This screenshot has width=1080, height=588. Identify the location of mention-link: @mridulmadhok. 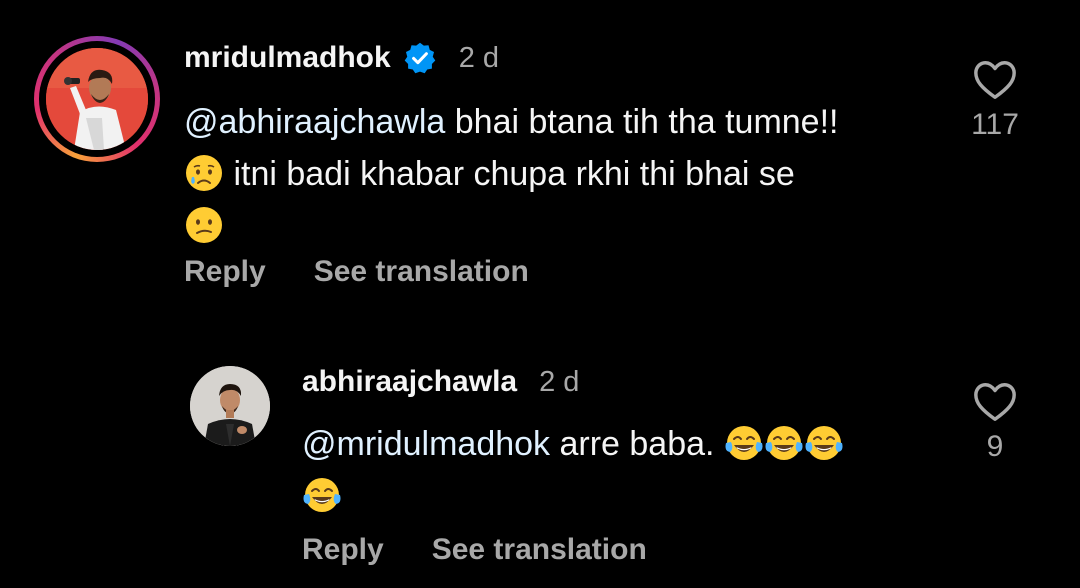
(426, 444).